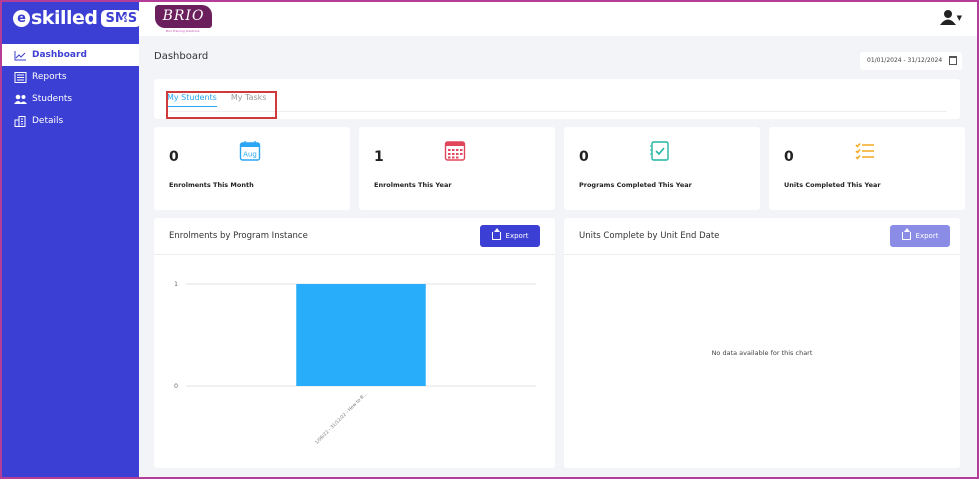 This screenshot has height=479, width=979. Describe the element at coordinates (662, 168) in the screenshot. I see `stat-card-programs-completed: 0 Programs Completed This Year` at that location.